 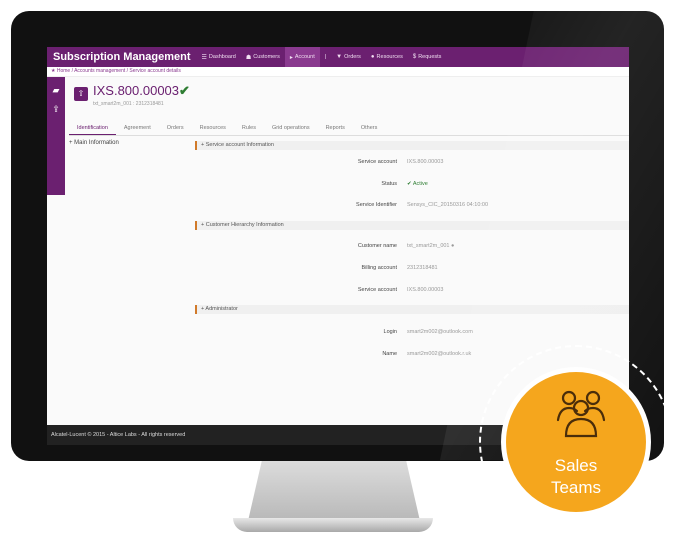 I want to click on tab-grid-operations: Grid operations, so click(x=291, y=128).